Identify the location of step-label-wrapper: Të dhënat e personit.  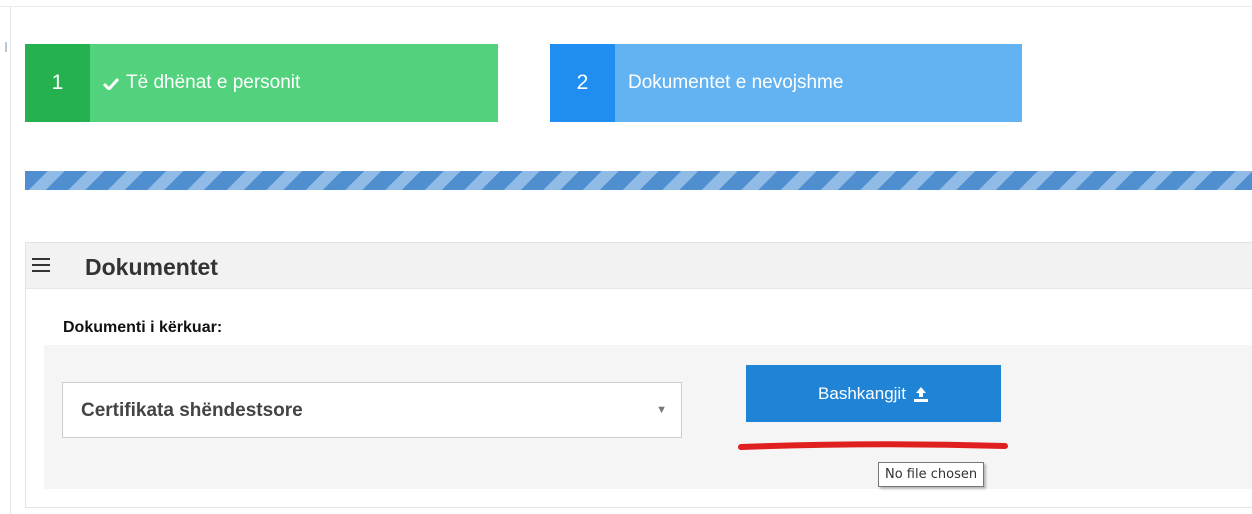
(195, 83).